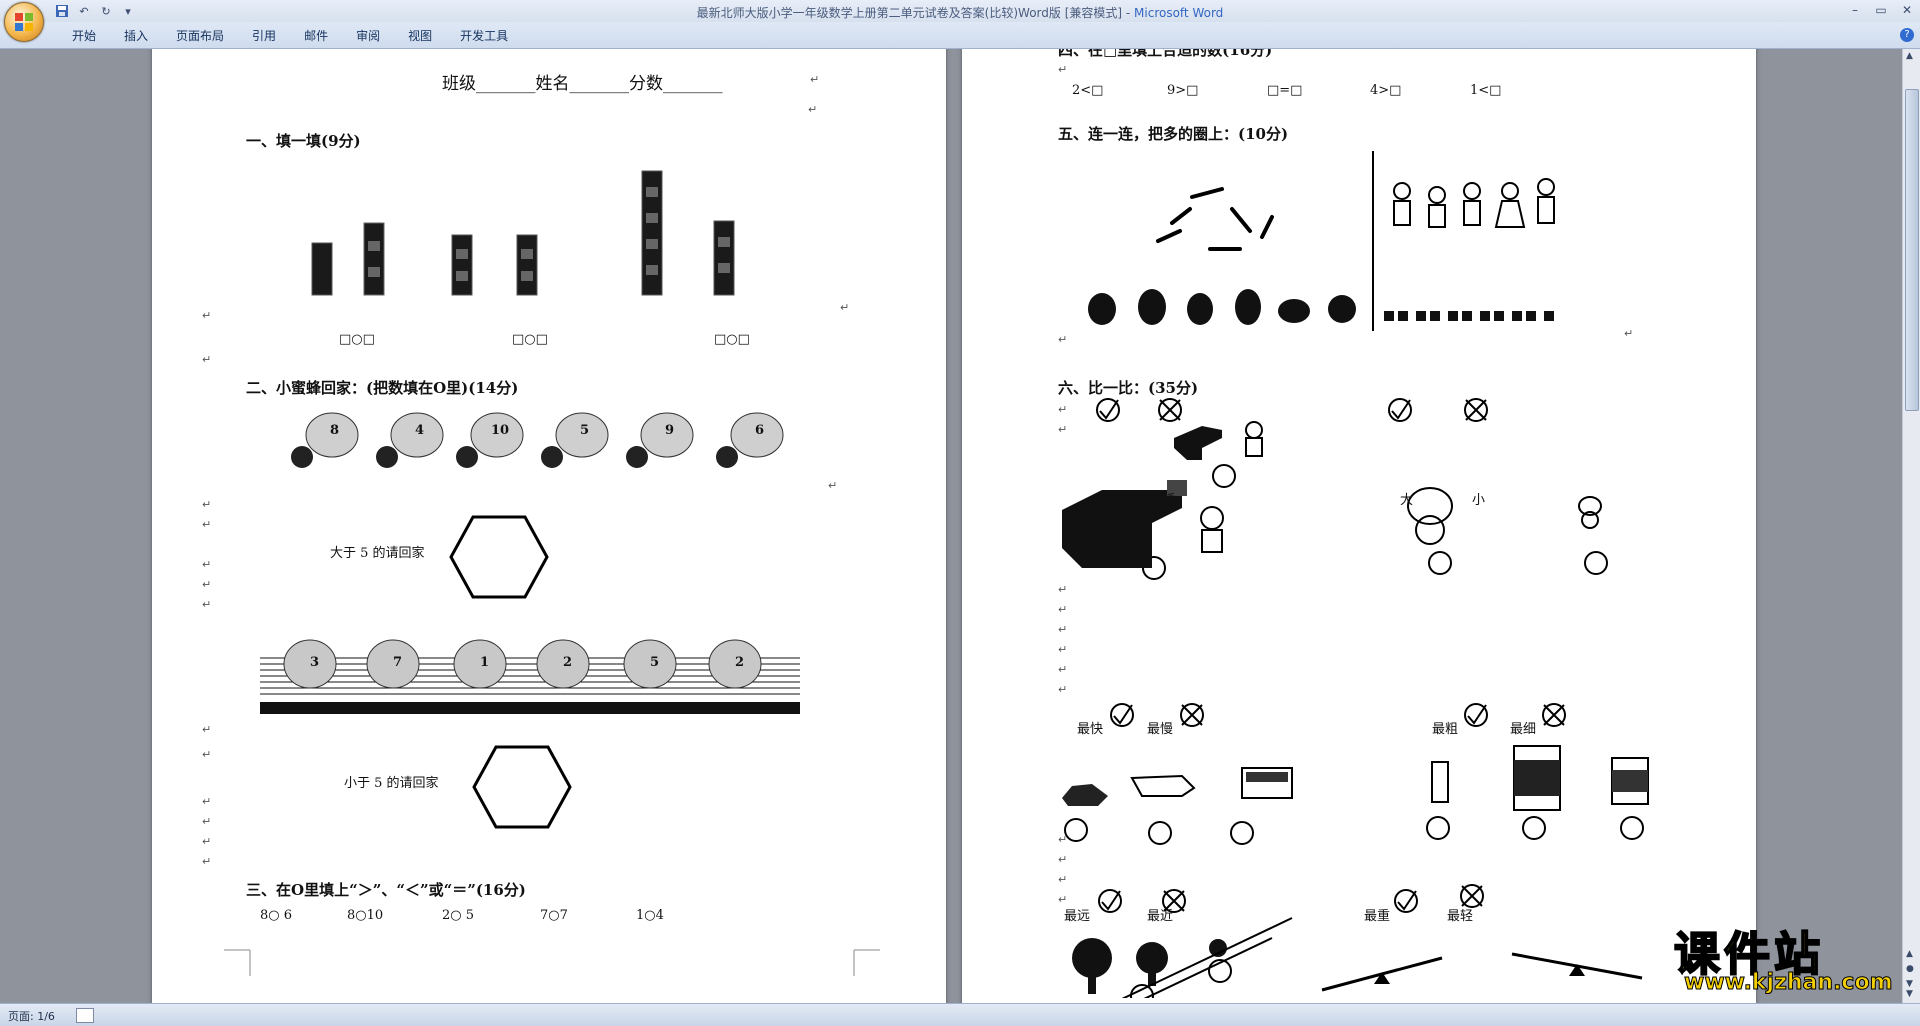 The image size is (1920, 1026). I want to click on watermark-url: www.kjzhan.com, so click(1789, 983).